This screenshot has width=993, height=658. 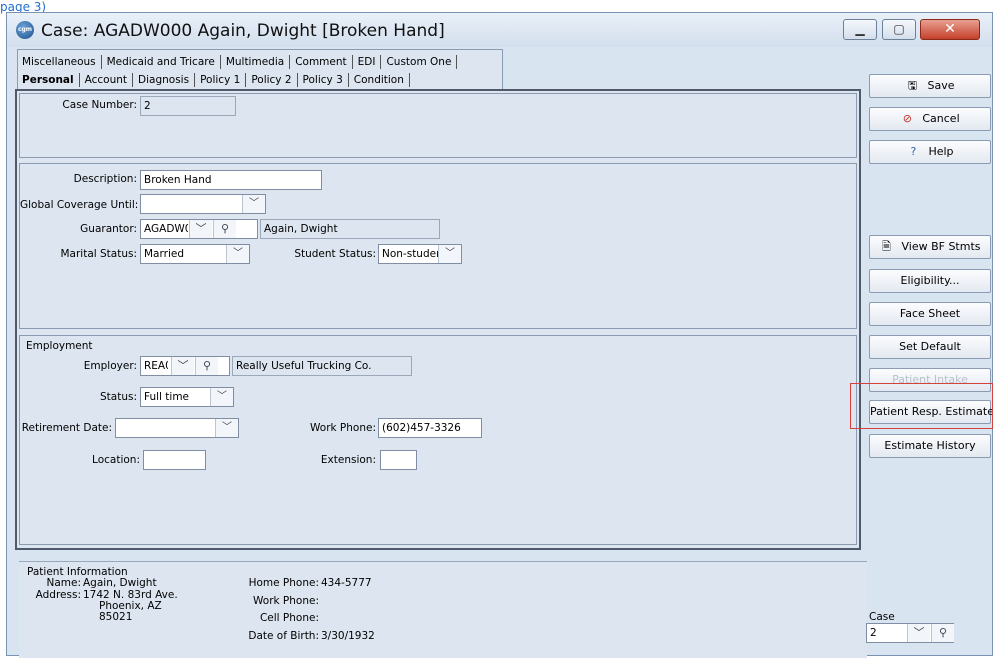 I want to click on view-bf-label: View BF Stmts, so click(x=941, y=246).